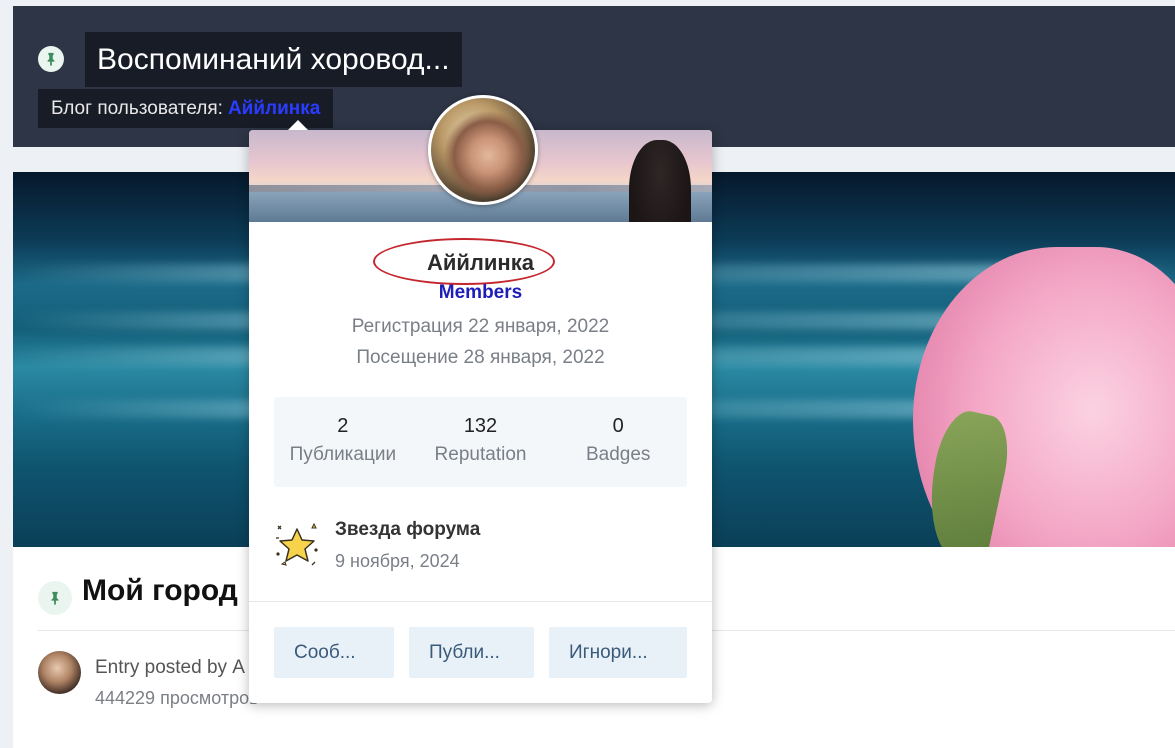 Image resolution: width=1175 pixels, height=748 pixels. I want to click on last-visit-date: Посещение 28 января, 2022, so click(480, 357).